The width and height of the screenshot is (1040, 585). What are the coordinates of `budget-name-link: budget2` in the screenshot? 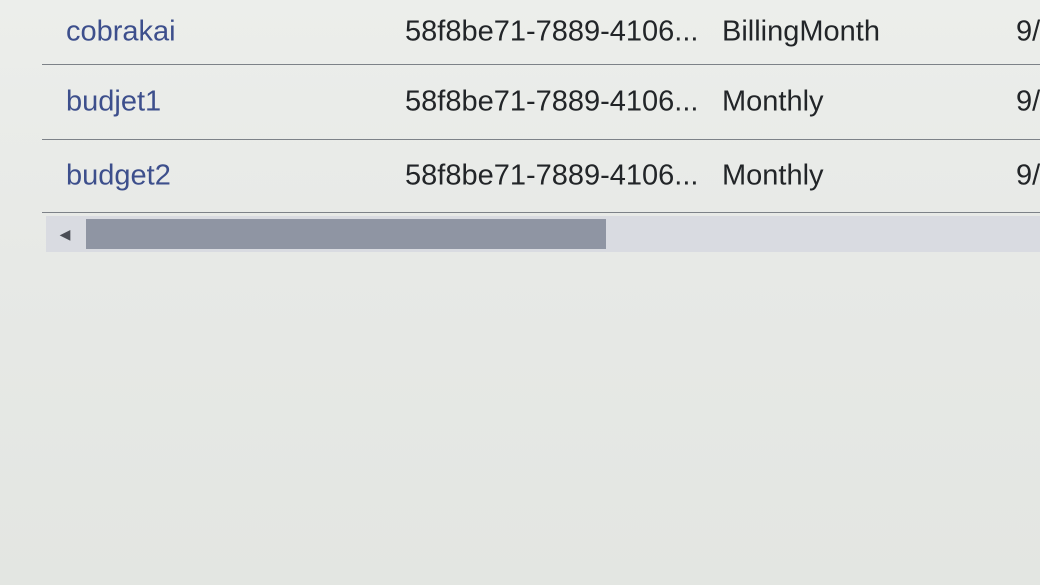 It's located at (118, 176).